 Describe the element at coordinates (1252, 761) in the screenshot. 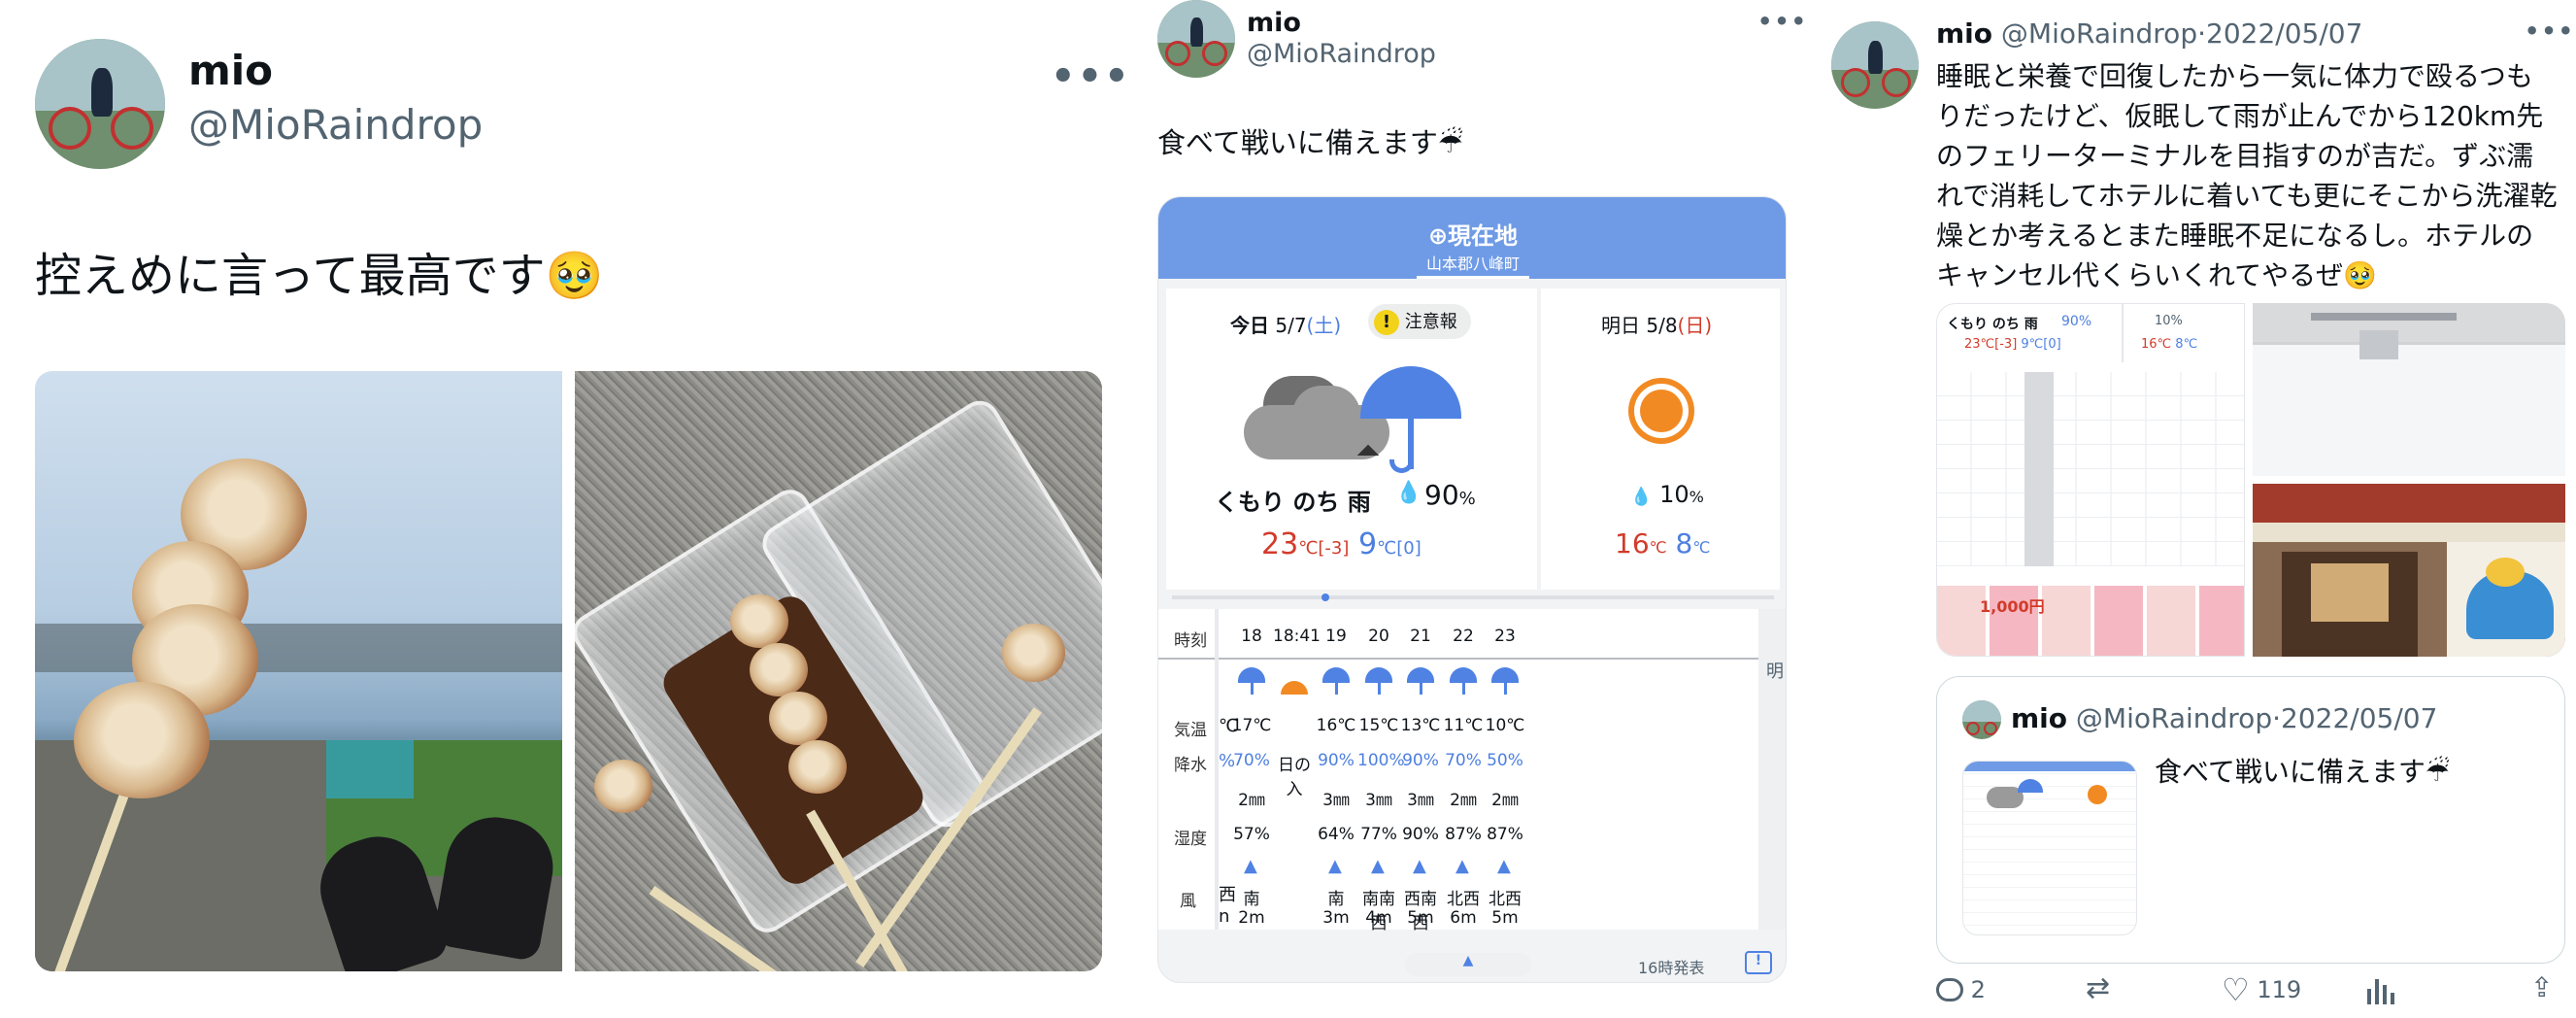

I see `pop-value: 70%` at that location.